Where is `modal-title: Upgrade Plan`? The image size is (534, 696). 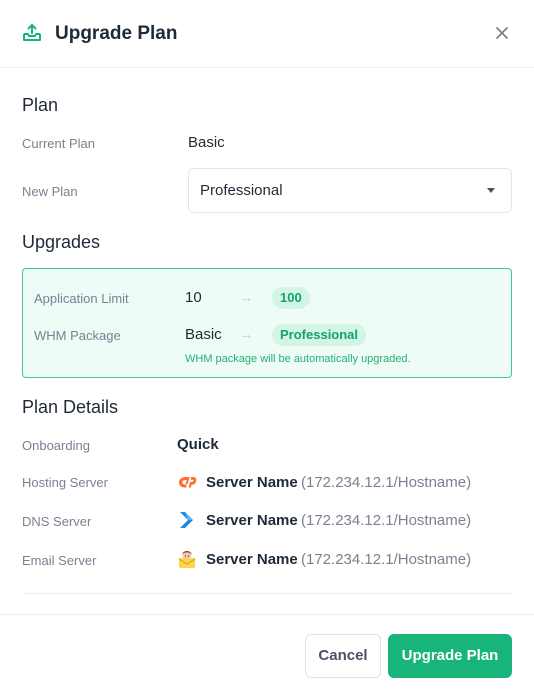 modal-title: Upgrade Plan is located at coordinates (116, 33).